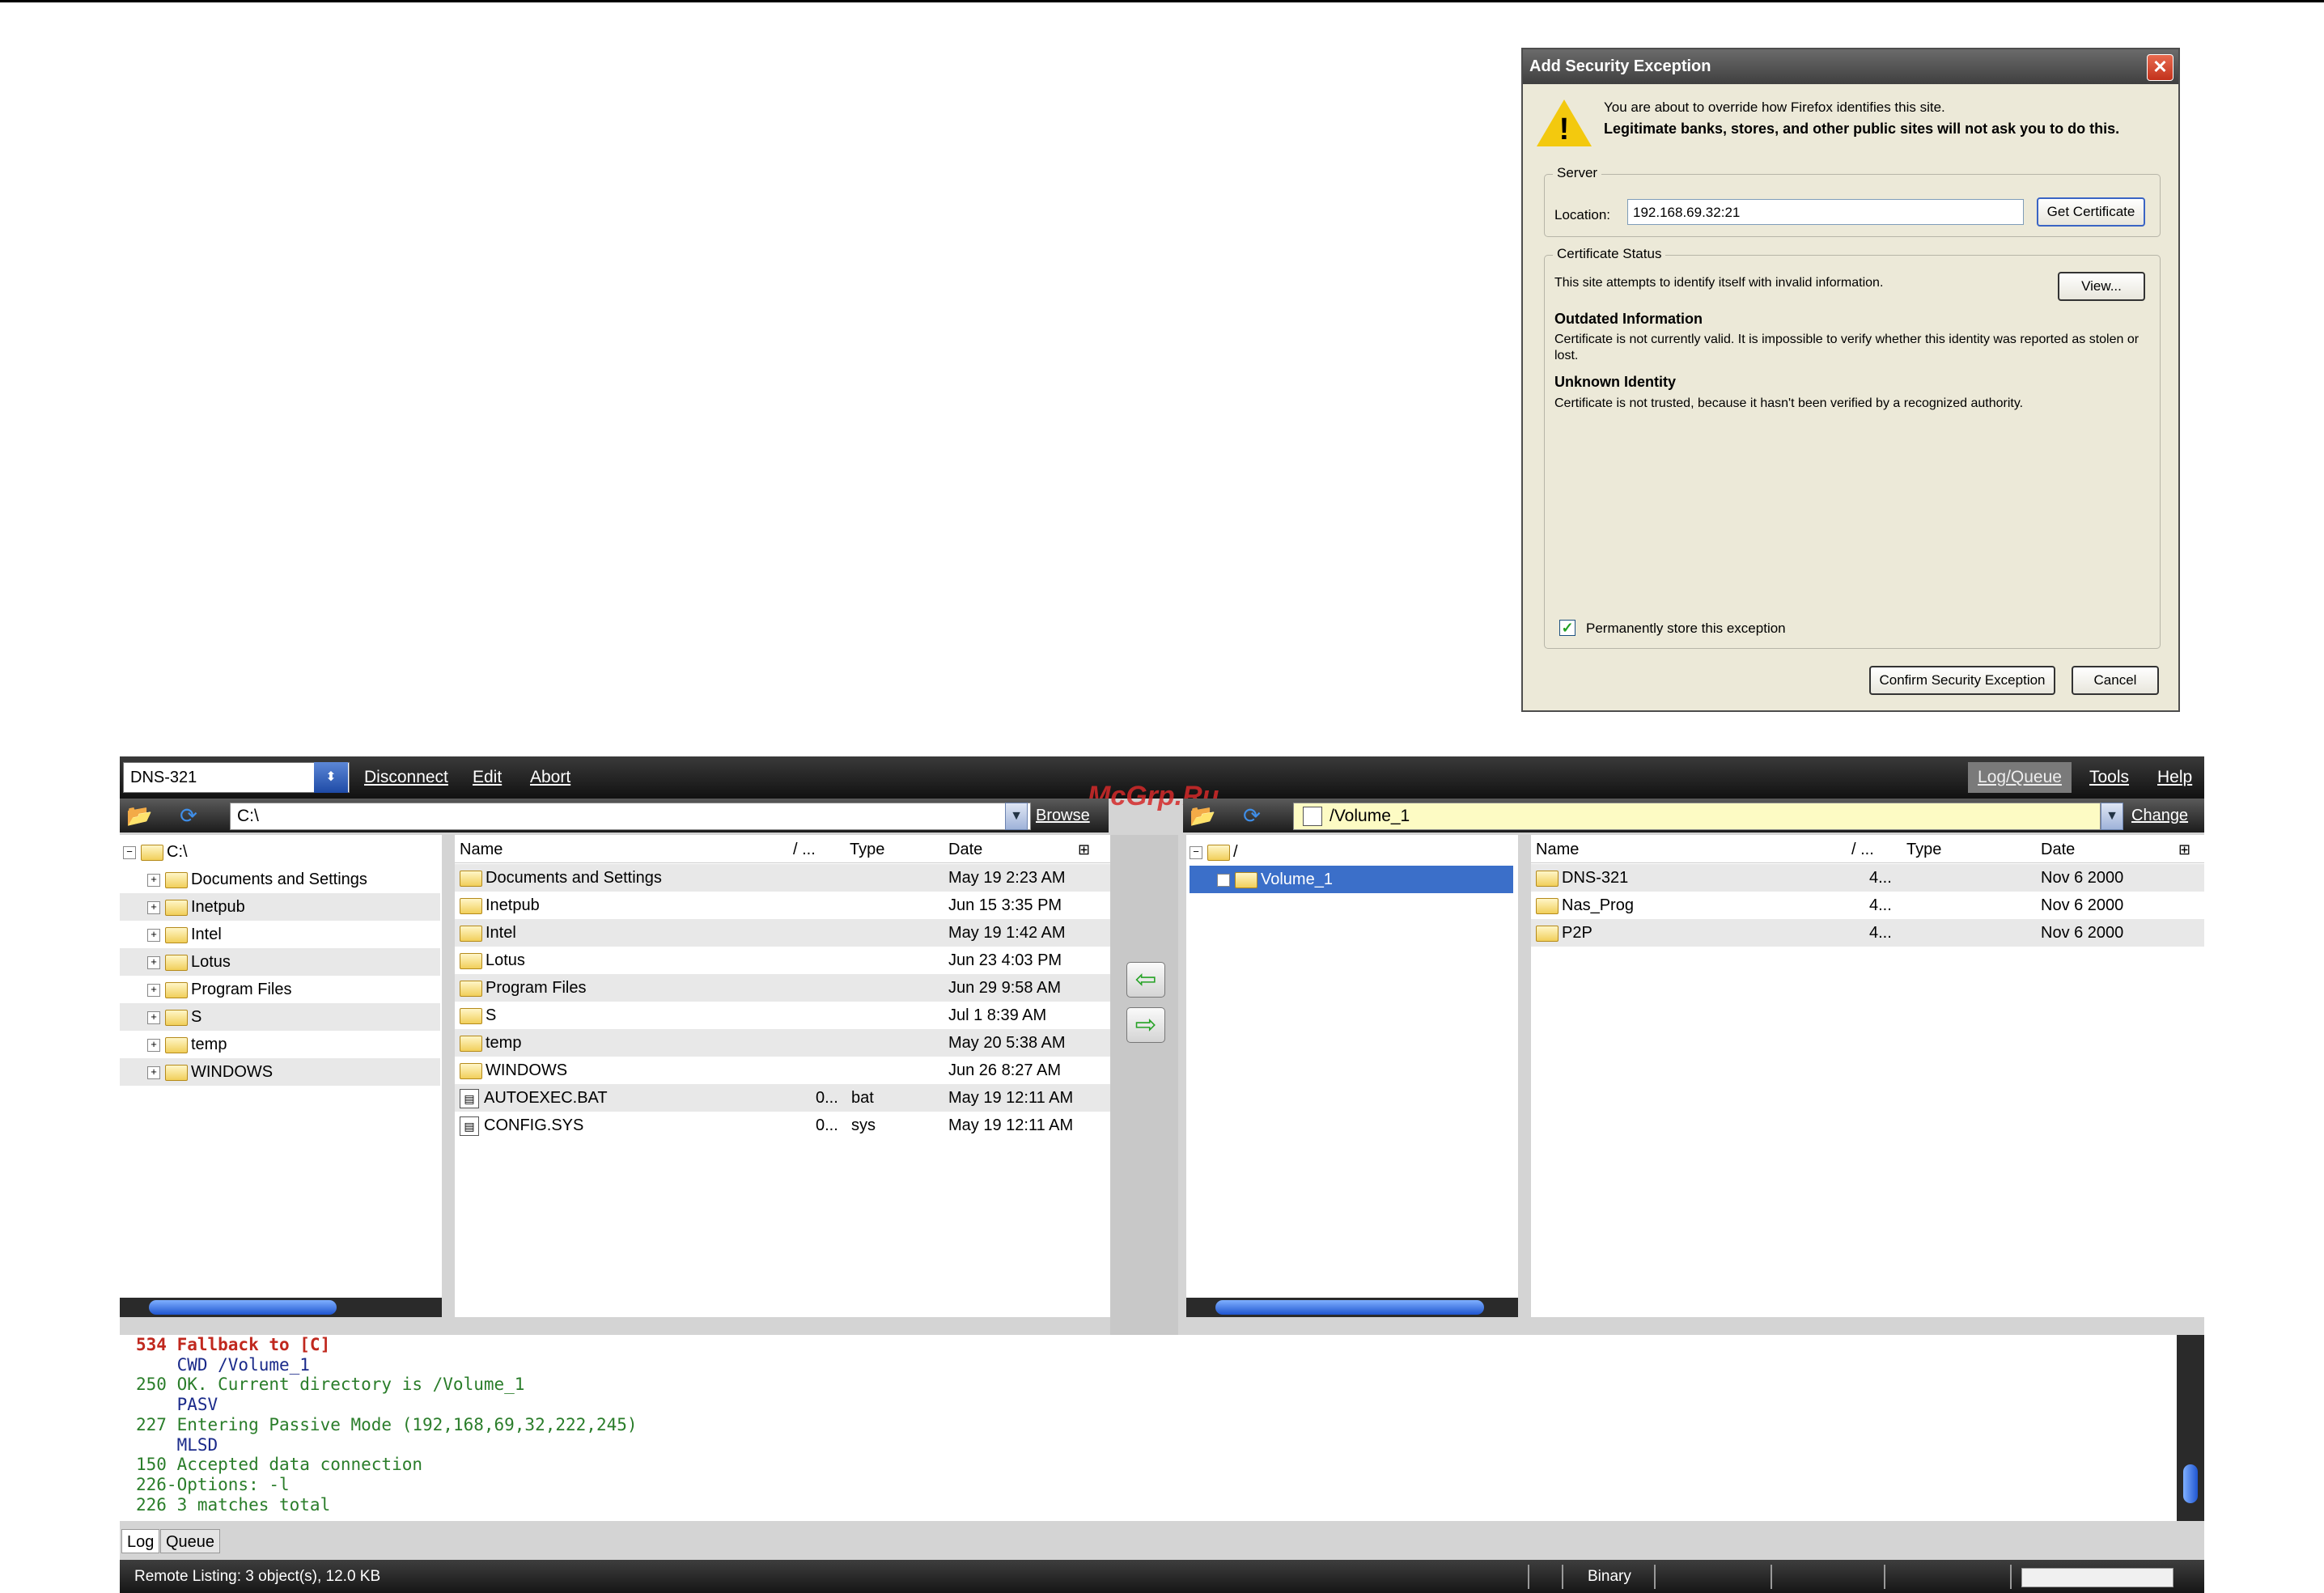 This screenshot has height=1593, width=2324. I want to click on cell-name-wrap: ▤ CONFIG.SYS, so click(521, 1125).